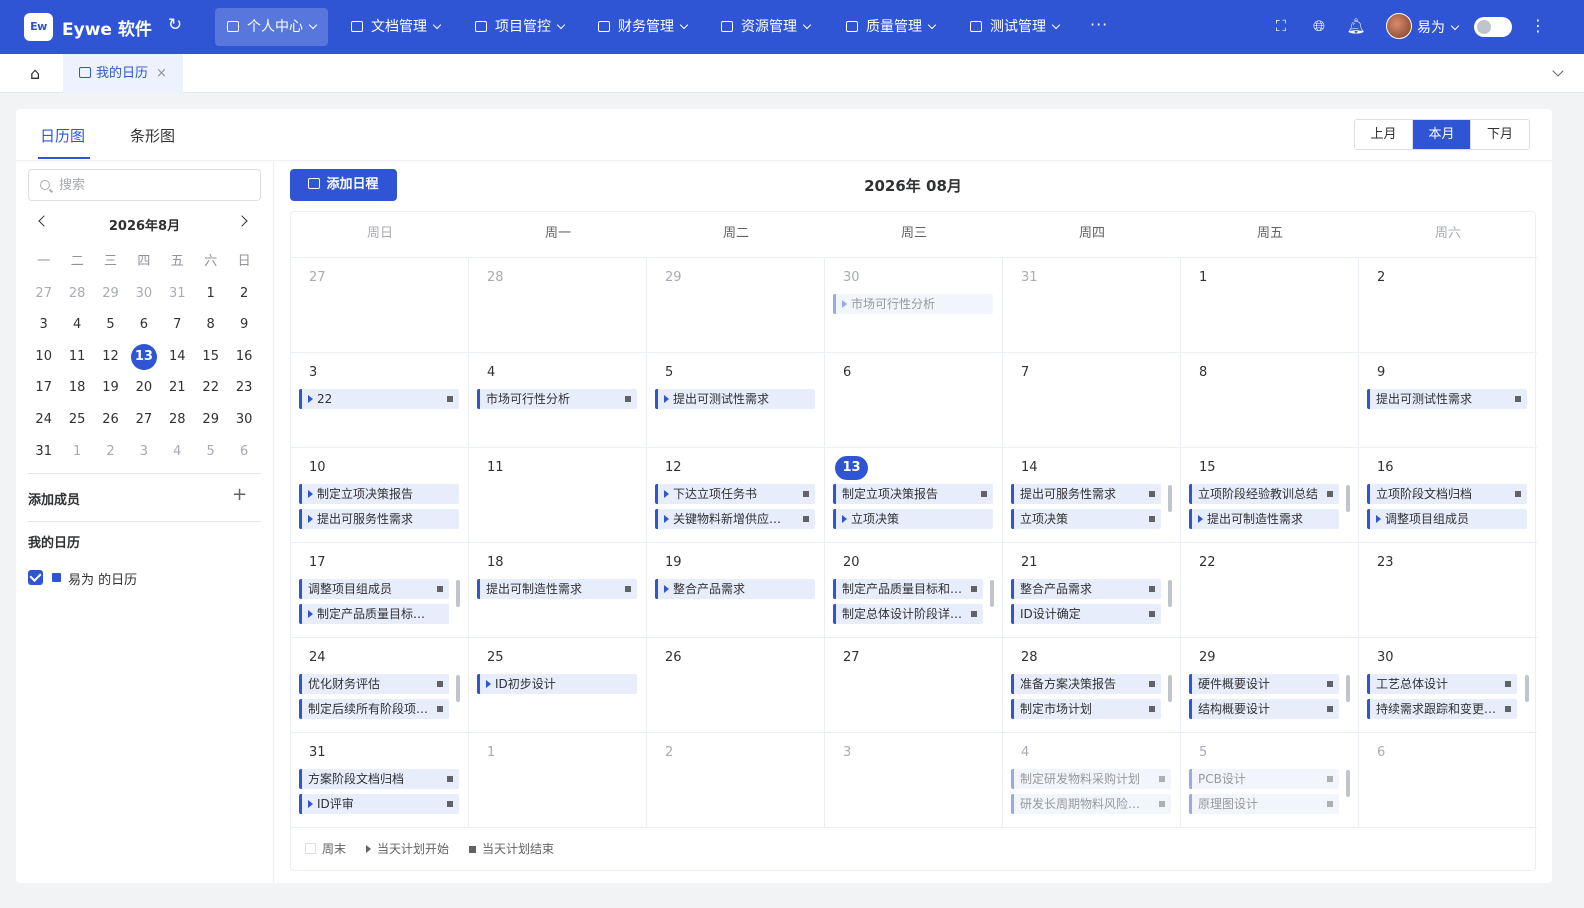 The height and width of the screenshot is (908, 1584). Describe the element at coordinates (1270, 590) in the screenshot. I see `day-cell: 22` at that location.